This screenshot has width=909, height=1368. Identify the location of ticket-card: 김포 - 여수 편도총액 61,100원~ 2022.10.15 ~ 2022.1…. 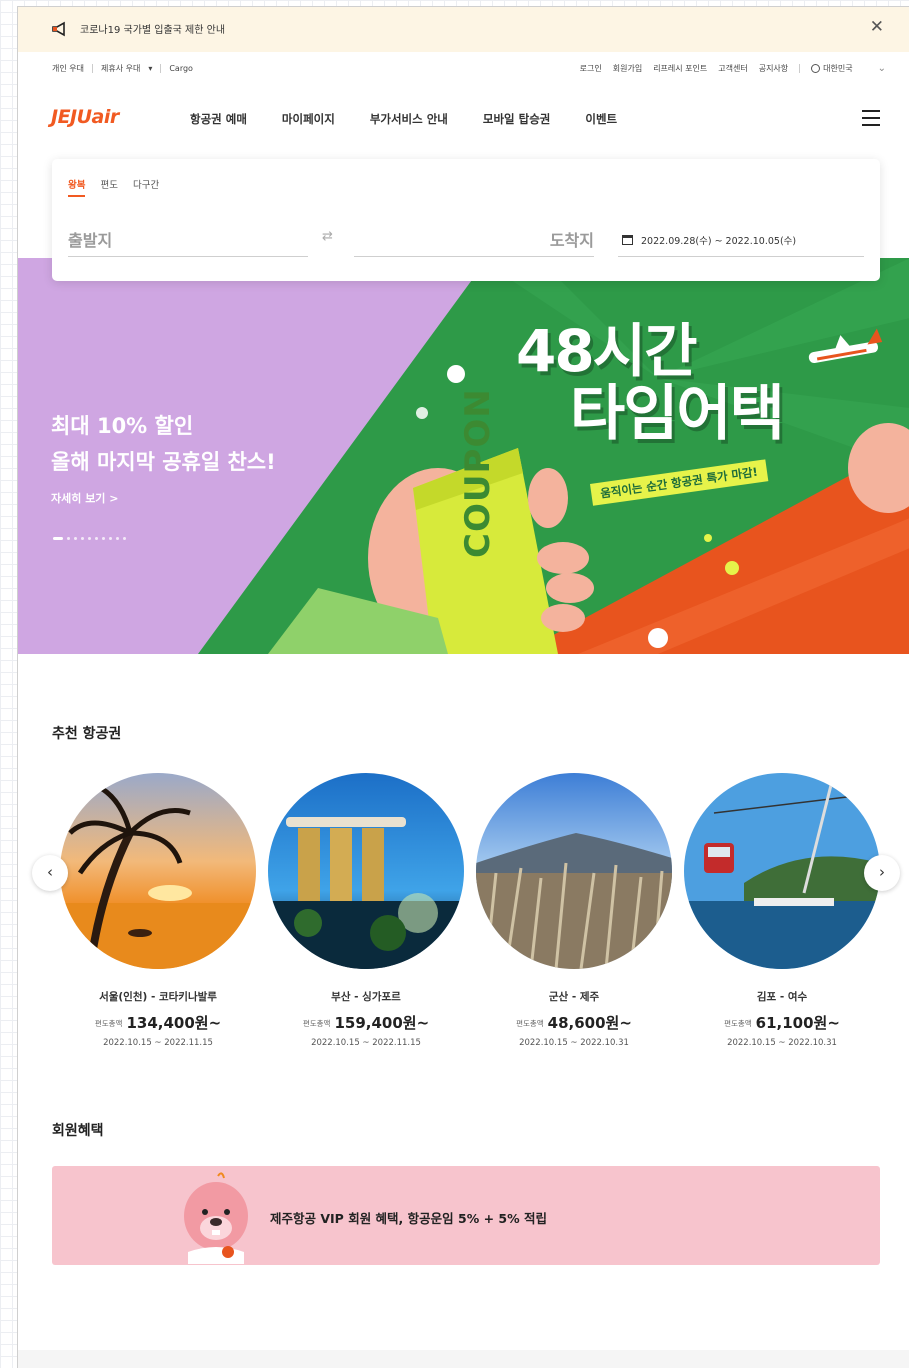
(782, 910).